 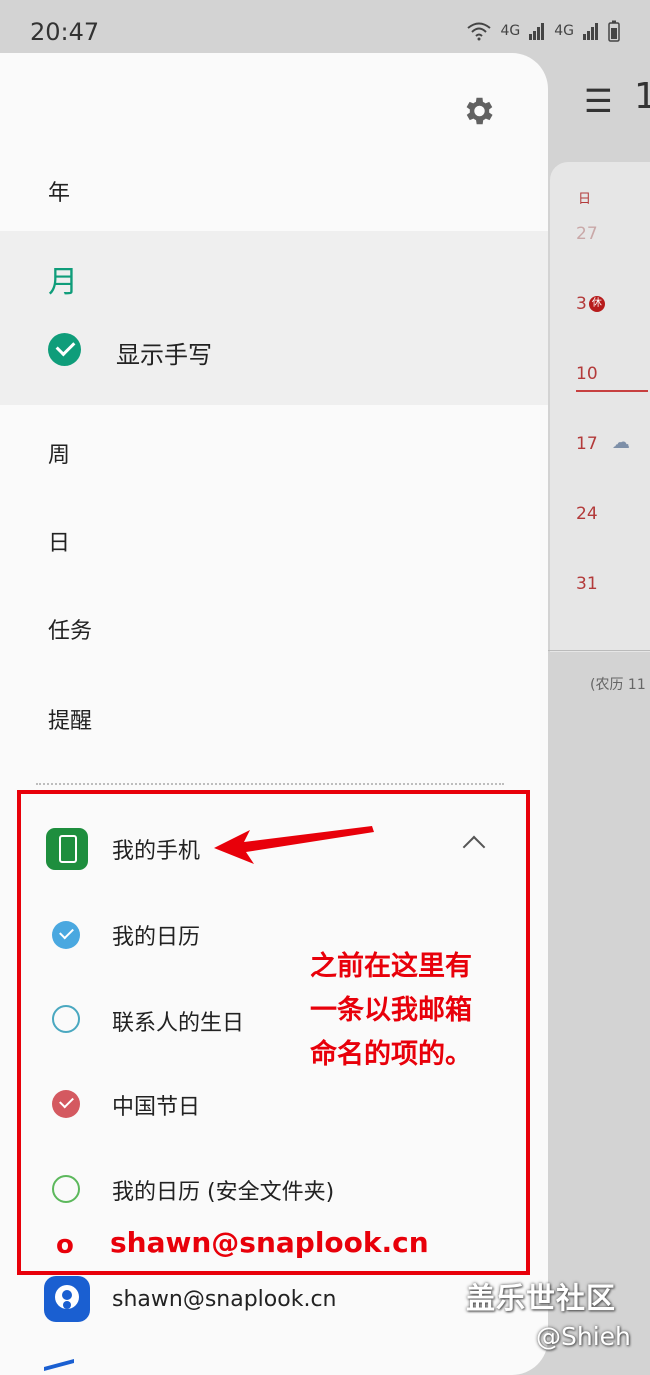 I want to click on calendar-day: 24, so click(x=587, y=514).